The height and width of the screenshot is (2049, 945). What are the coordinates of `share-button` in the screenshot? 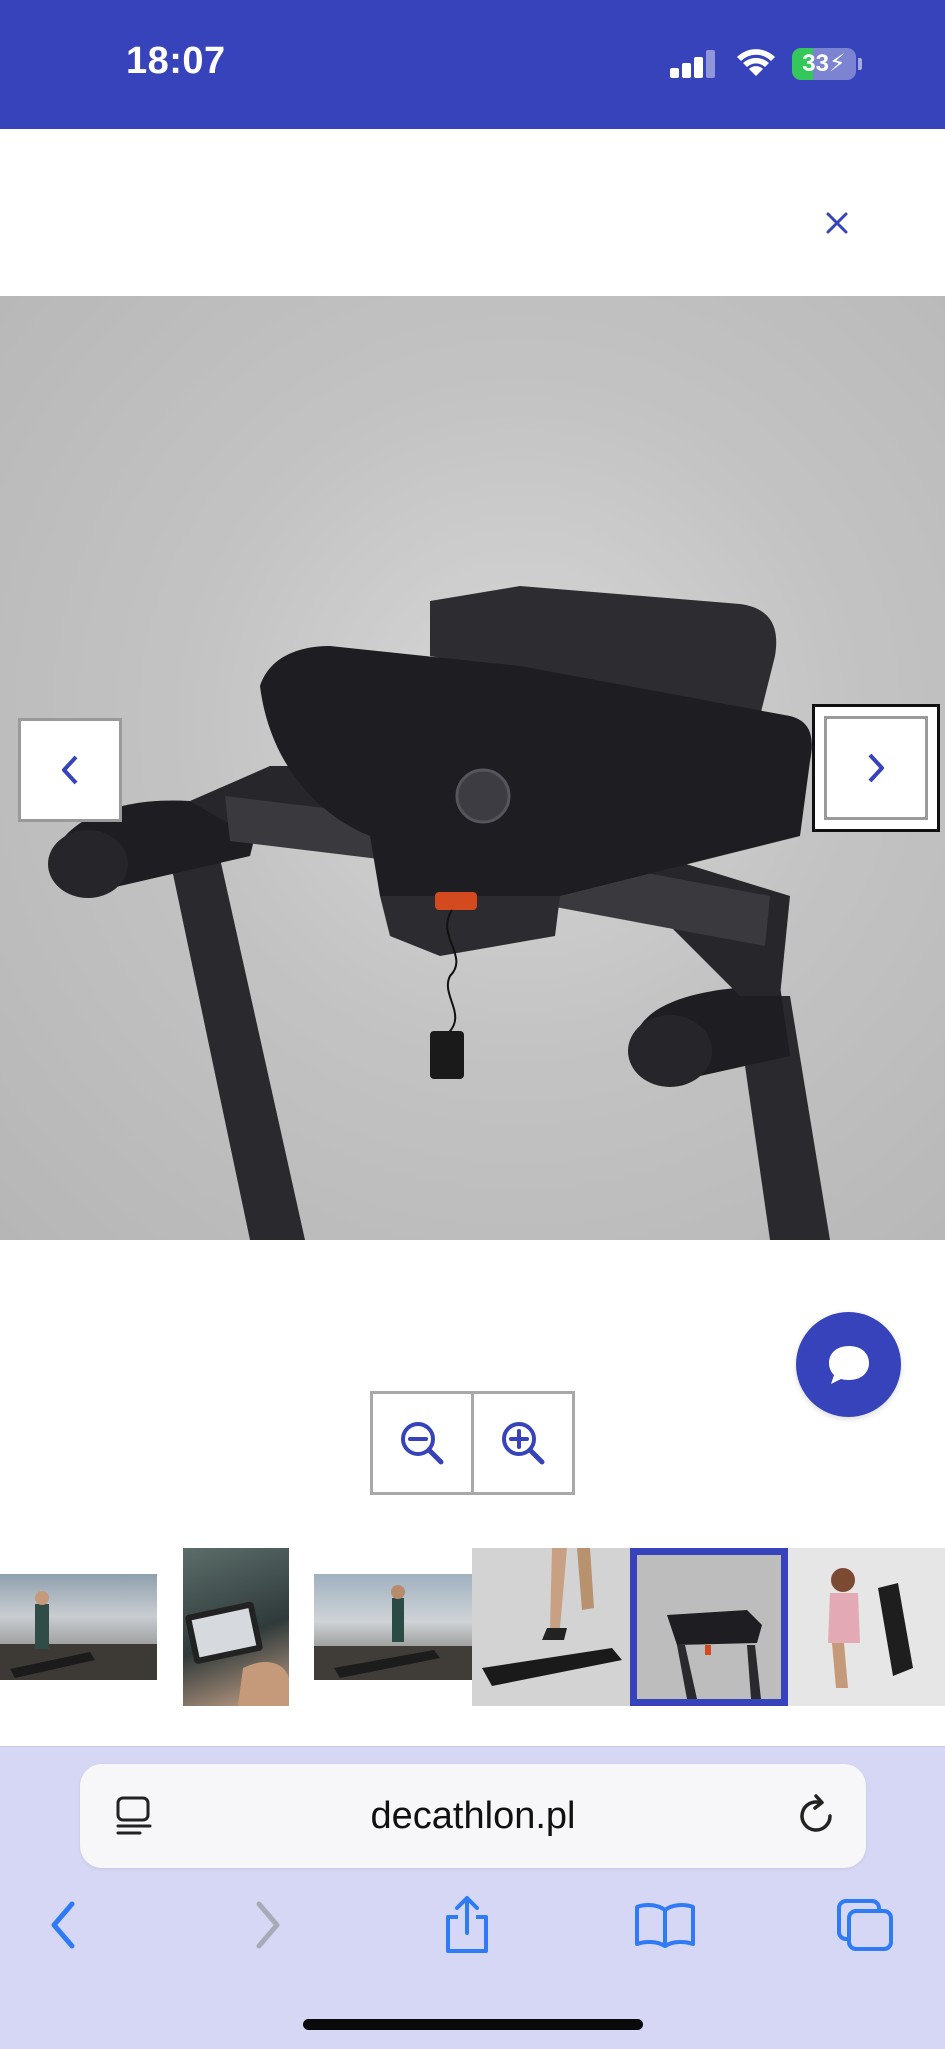 It's located at (467, 1925).